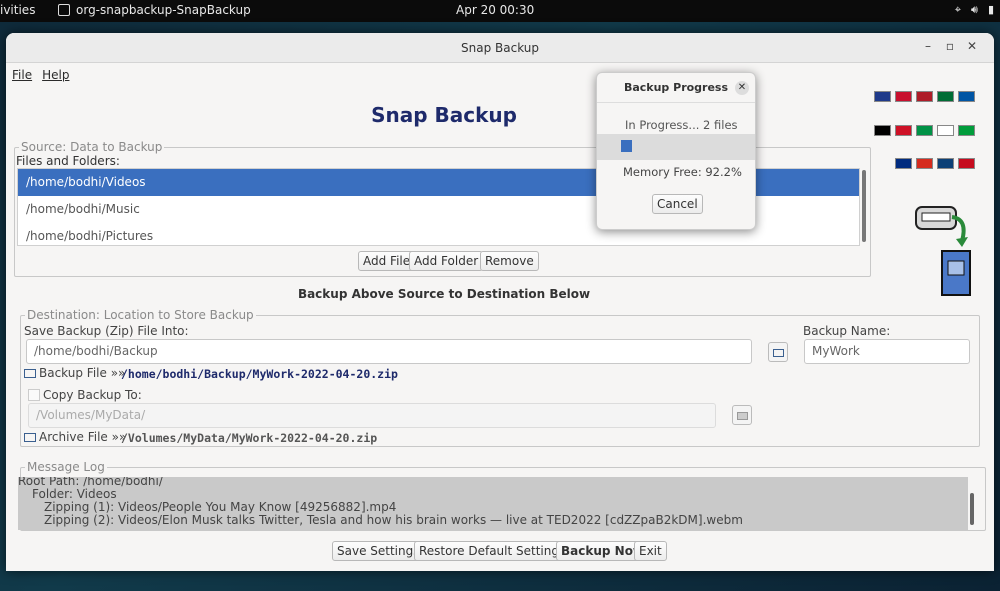 The width and height of the screenshot is (1000, 591). Describe the element at coordinates (90, 482) in the screenshot. I see `log-line: Root Path: /home/bodhi/` at that location.